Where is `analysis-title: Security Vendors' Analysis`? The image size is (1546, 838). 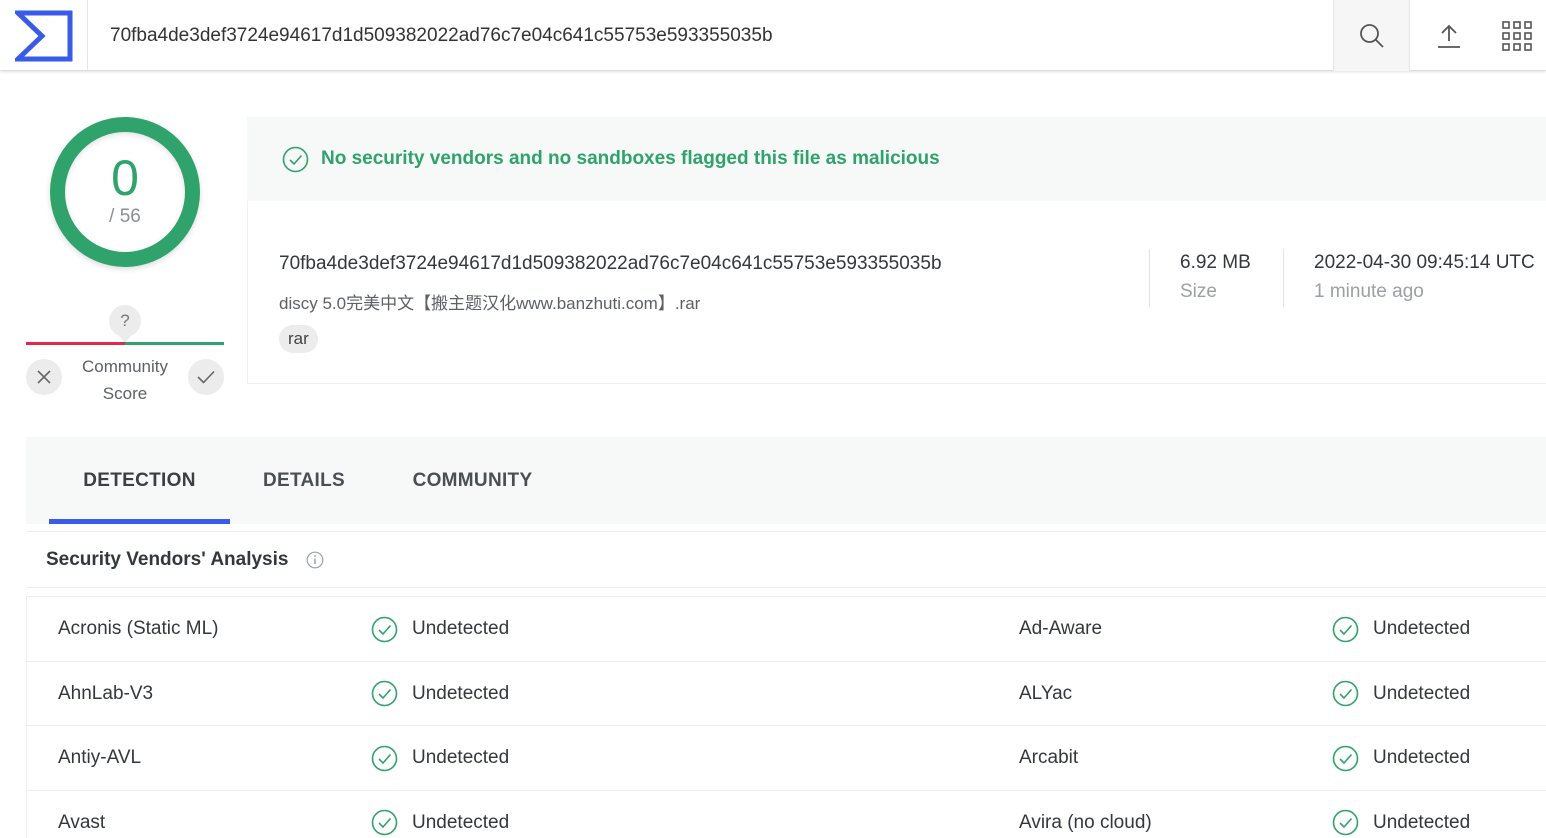 analysis-title: Security Vendors' Analysis is located at coordinates (167, 559).